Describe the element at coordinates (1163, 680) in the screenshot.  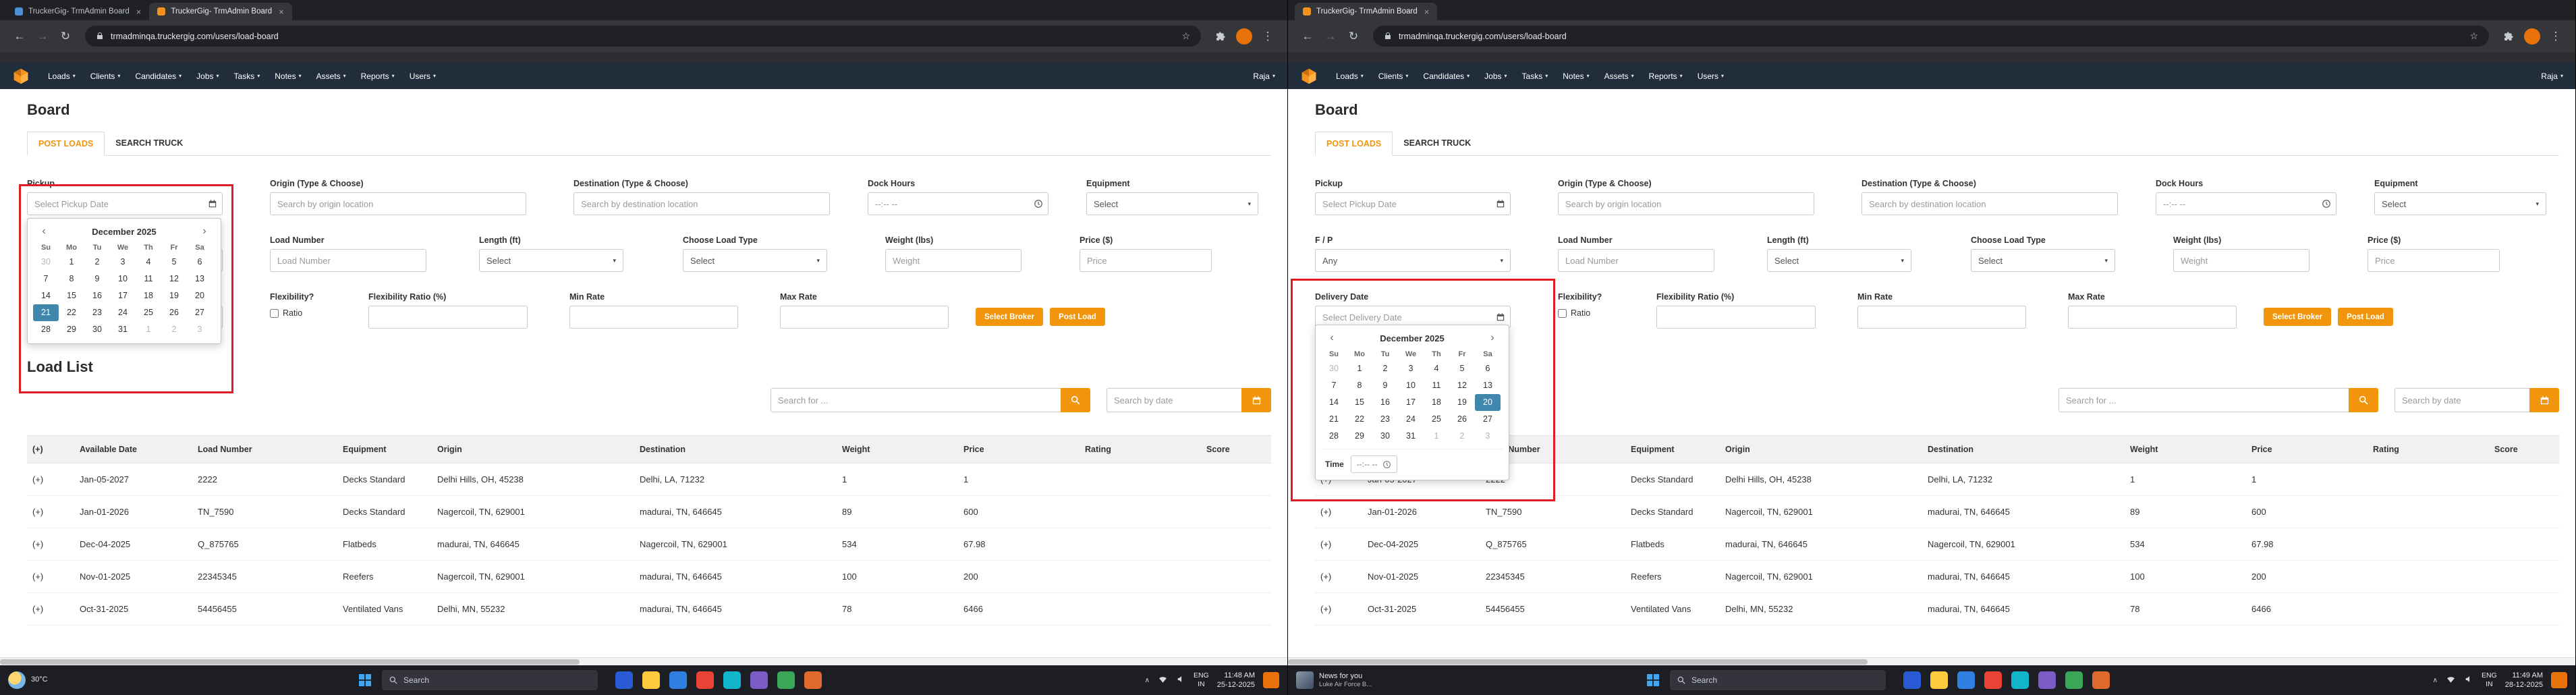
I see `wifi-icon` at that location.